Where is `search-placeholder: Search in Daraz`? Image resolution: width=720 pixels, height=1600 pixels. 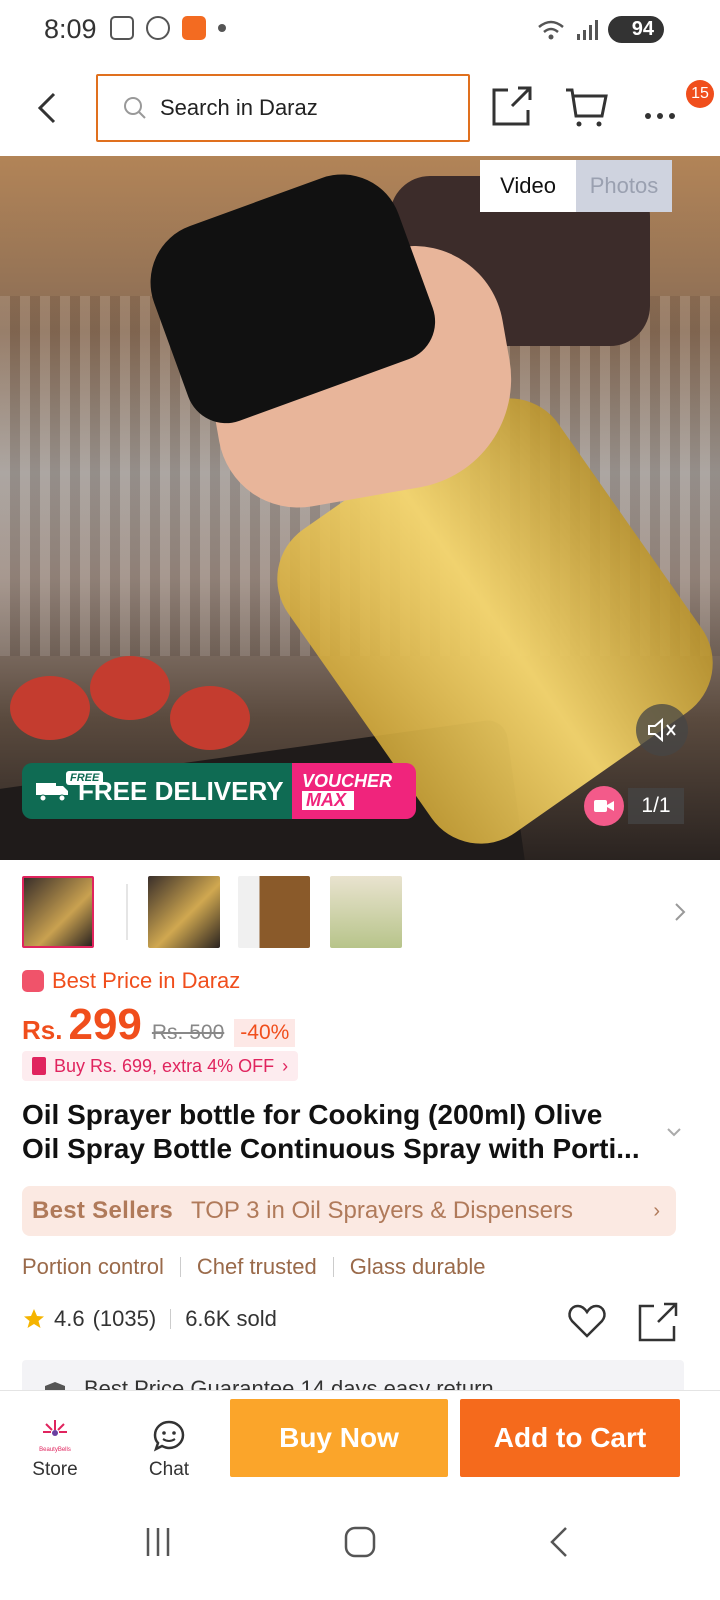
search-placeholder: Search in Daraz is located at coordinates (239, 107).